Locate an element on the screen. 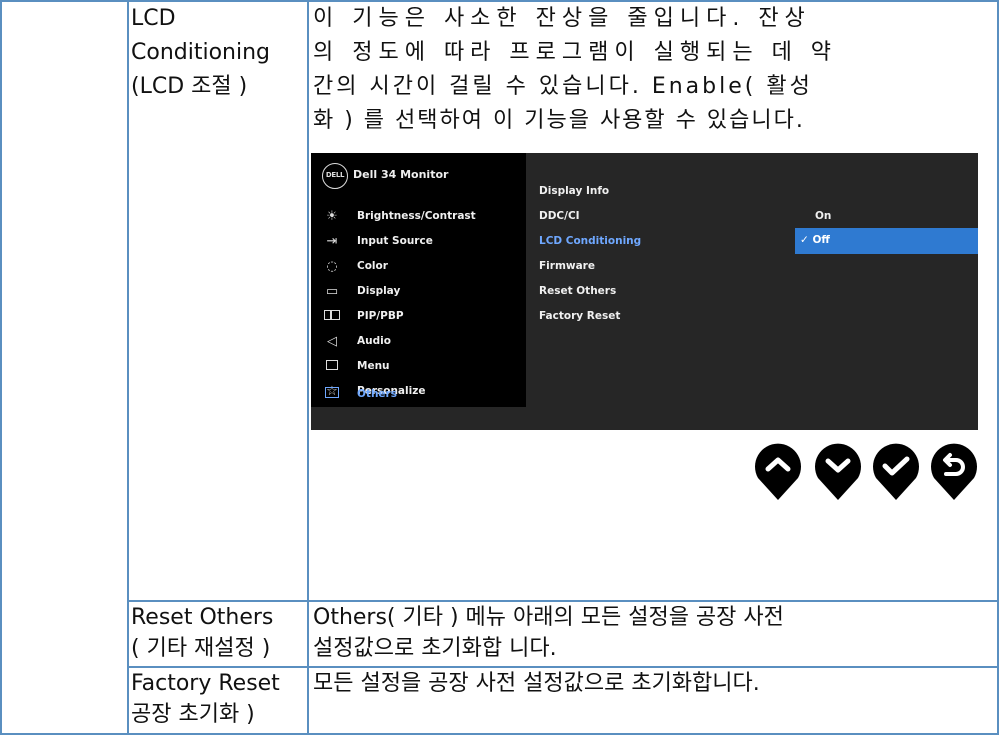 This screenshot has width=999, height=738. others-icon is located at coordinates (332, 395).